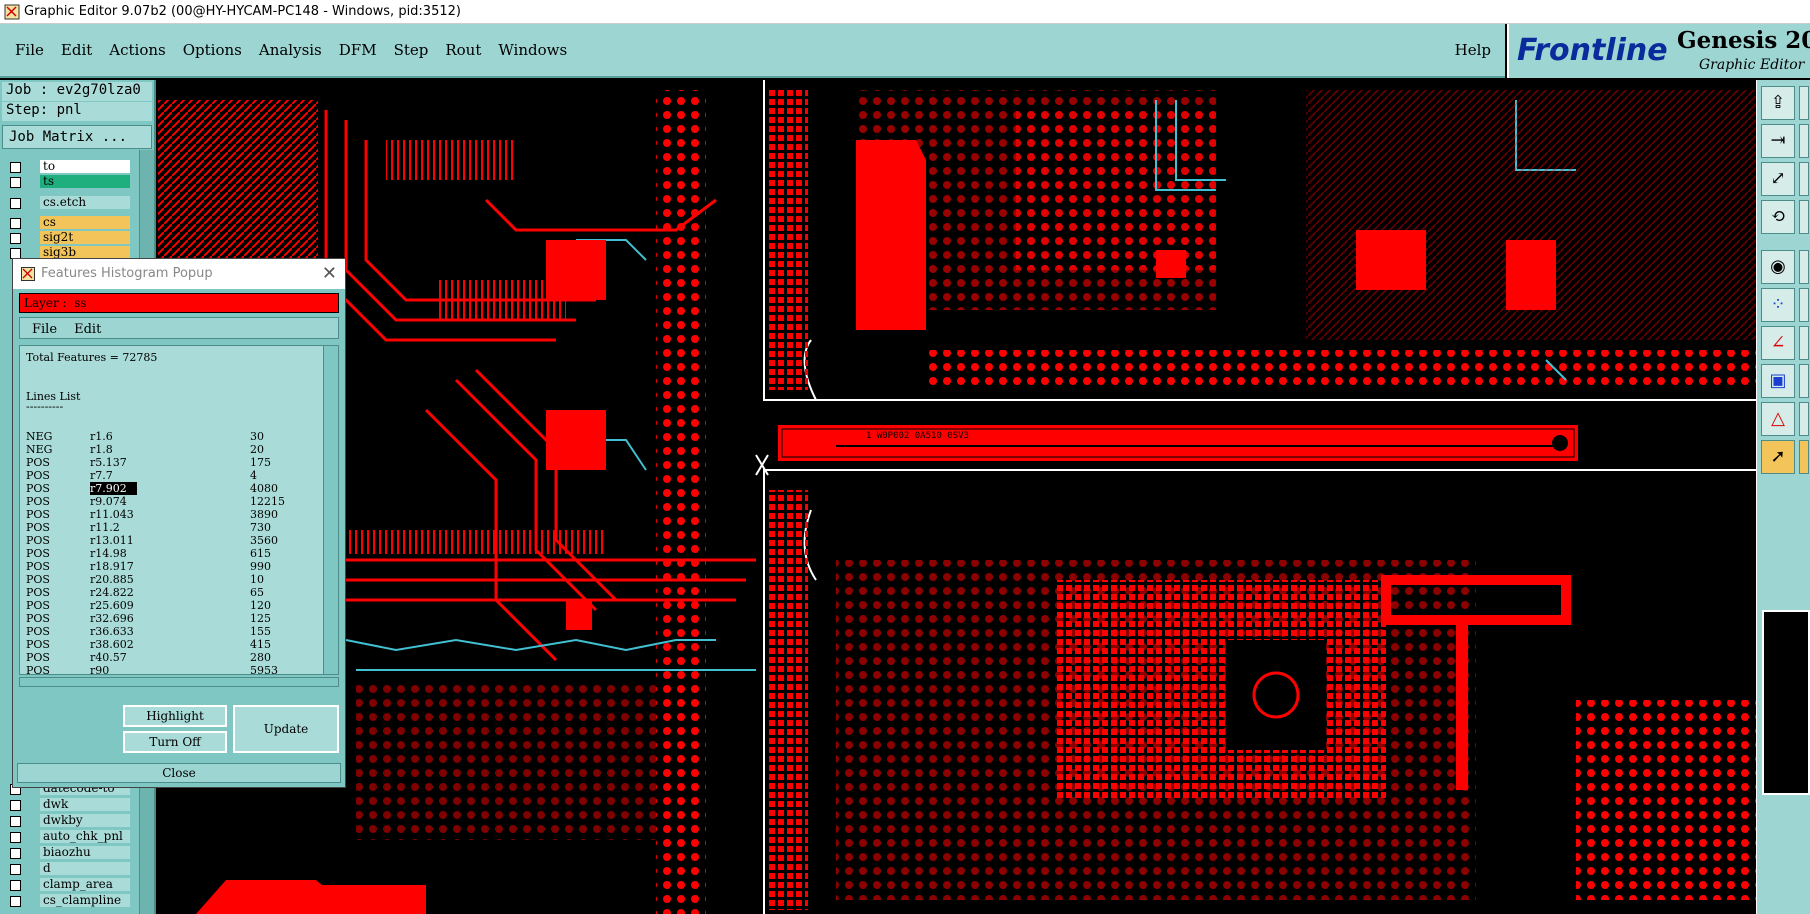 The image size is (1810, 914). I want to click on select-features-icon: ▣, so click(1778, 381).